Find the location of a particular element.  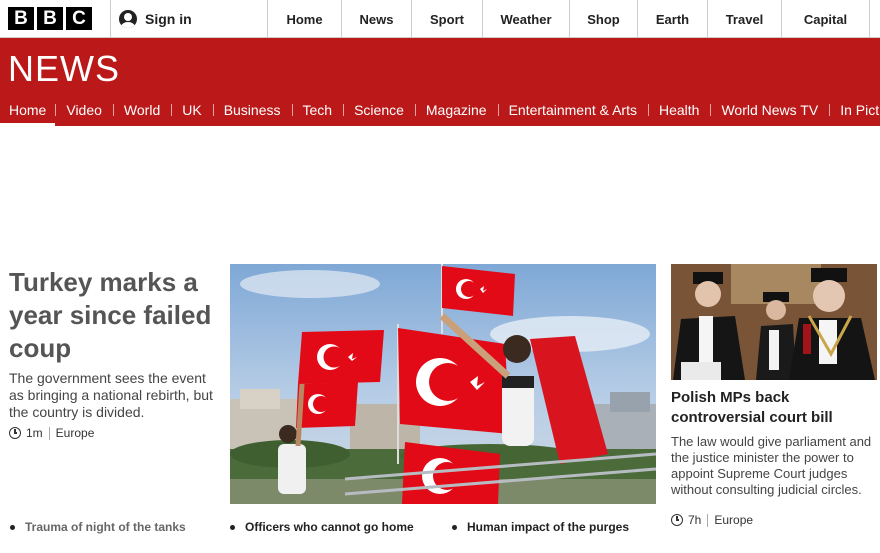

news-logo: NEWS is located at coordinates (64, 69).